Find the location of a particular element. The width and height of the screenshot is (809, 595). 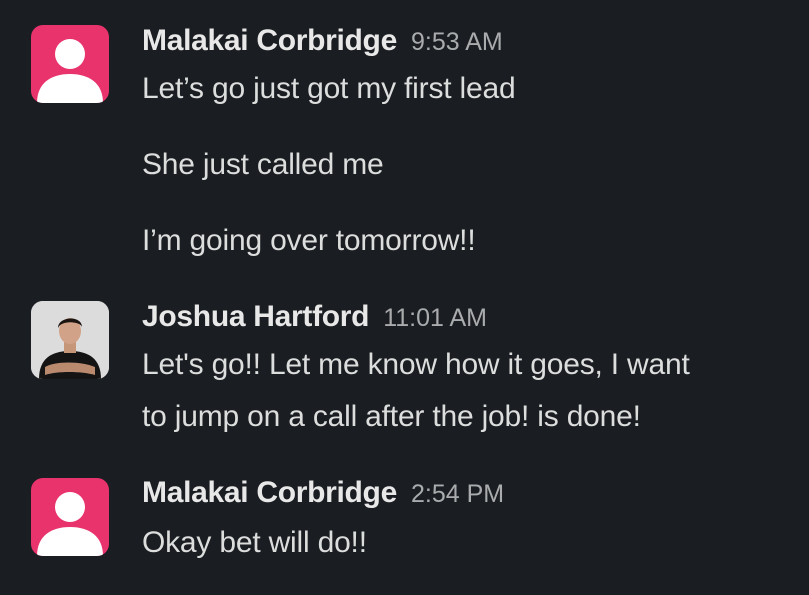

message-header: Malakai Corbridge 2:54 PM is located at coordinates (323, 496).